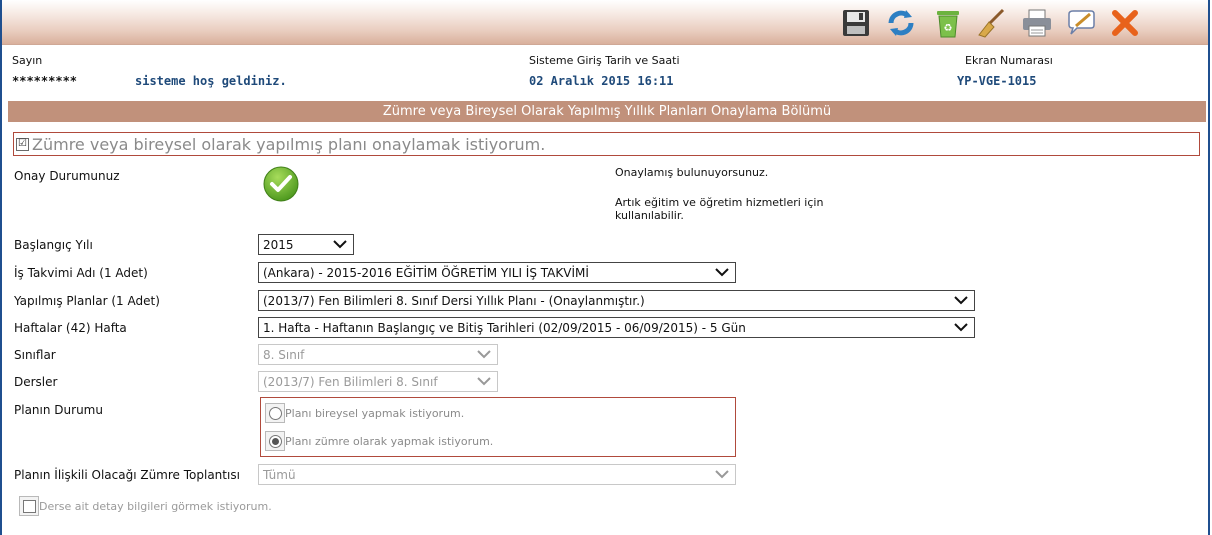 The width and height of the screenshot is (1212, 535). What do you see at coordinates (389, 441) in the screenshot?
I see `radio-group-label: Planı zümre olarak yapmak istiyorum.` at bounding box center [389, 441].